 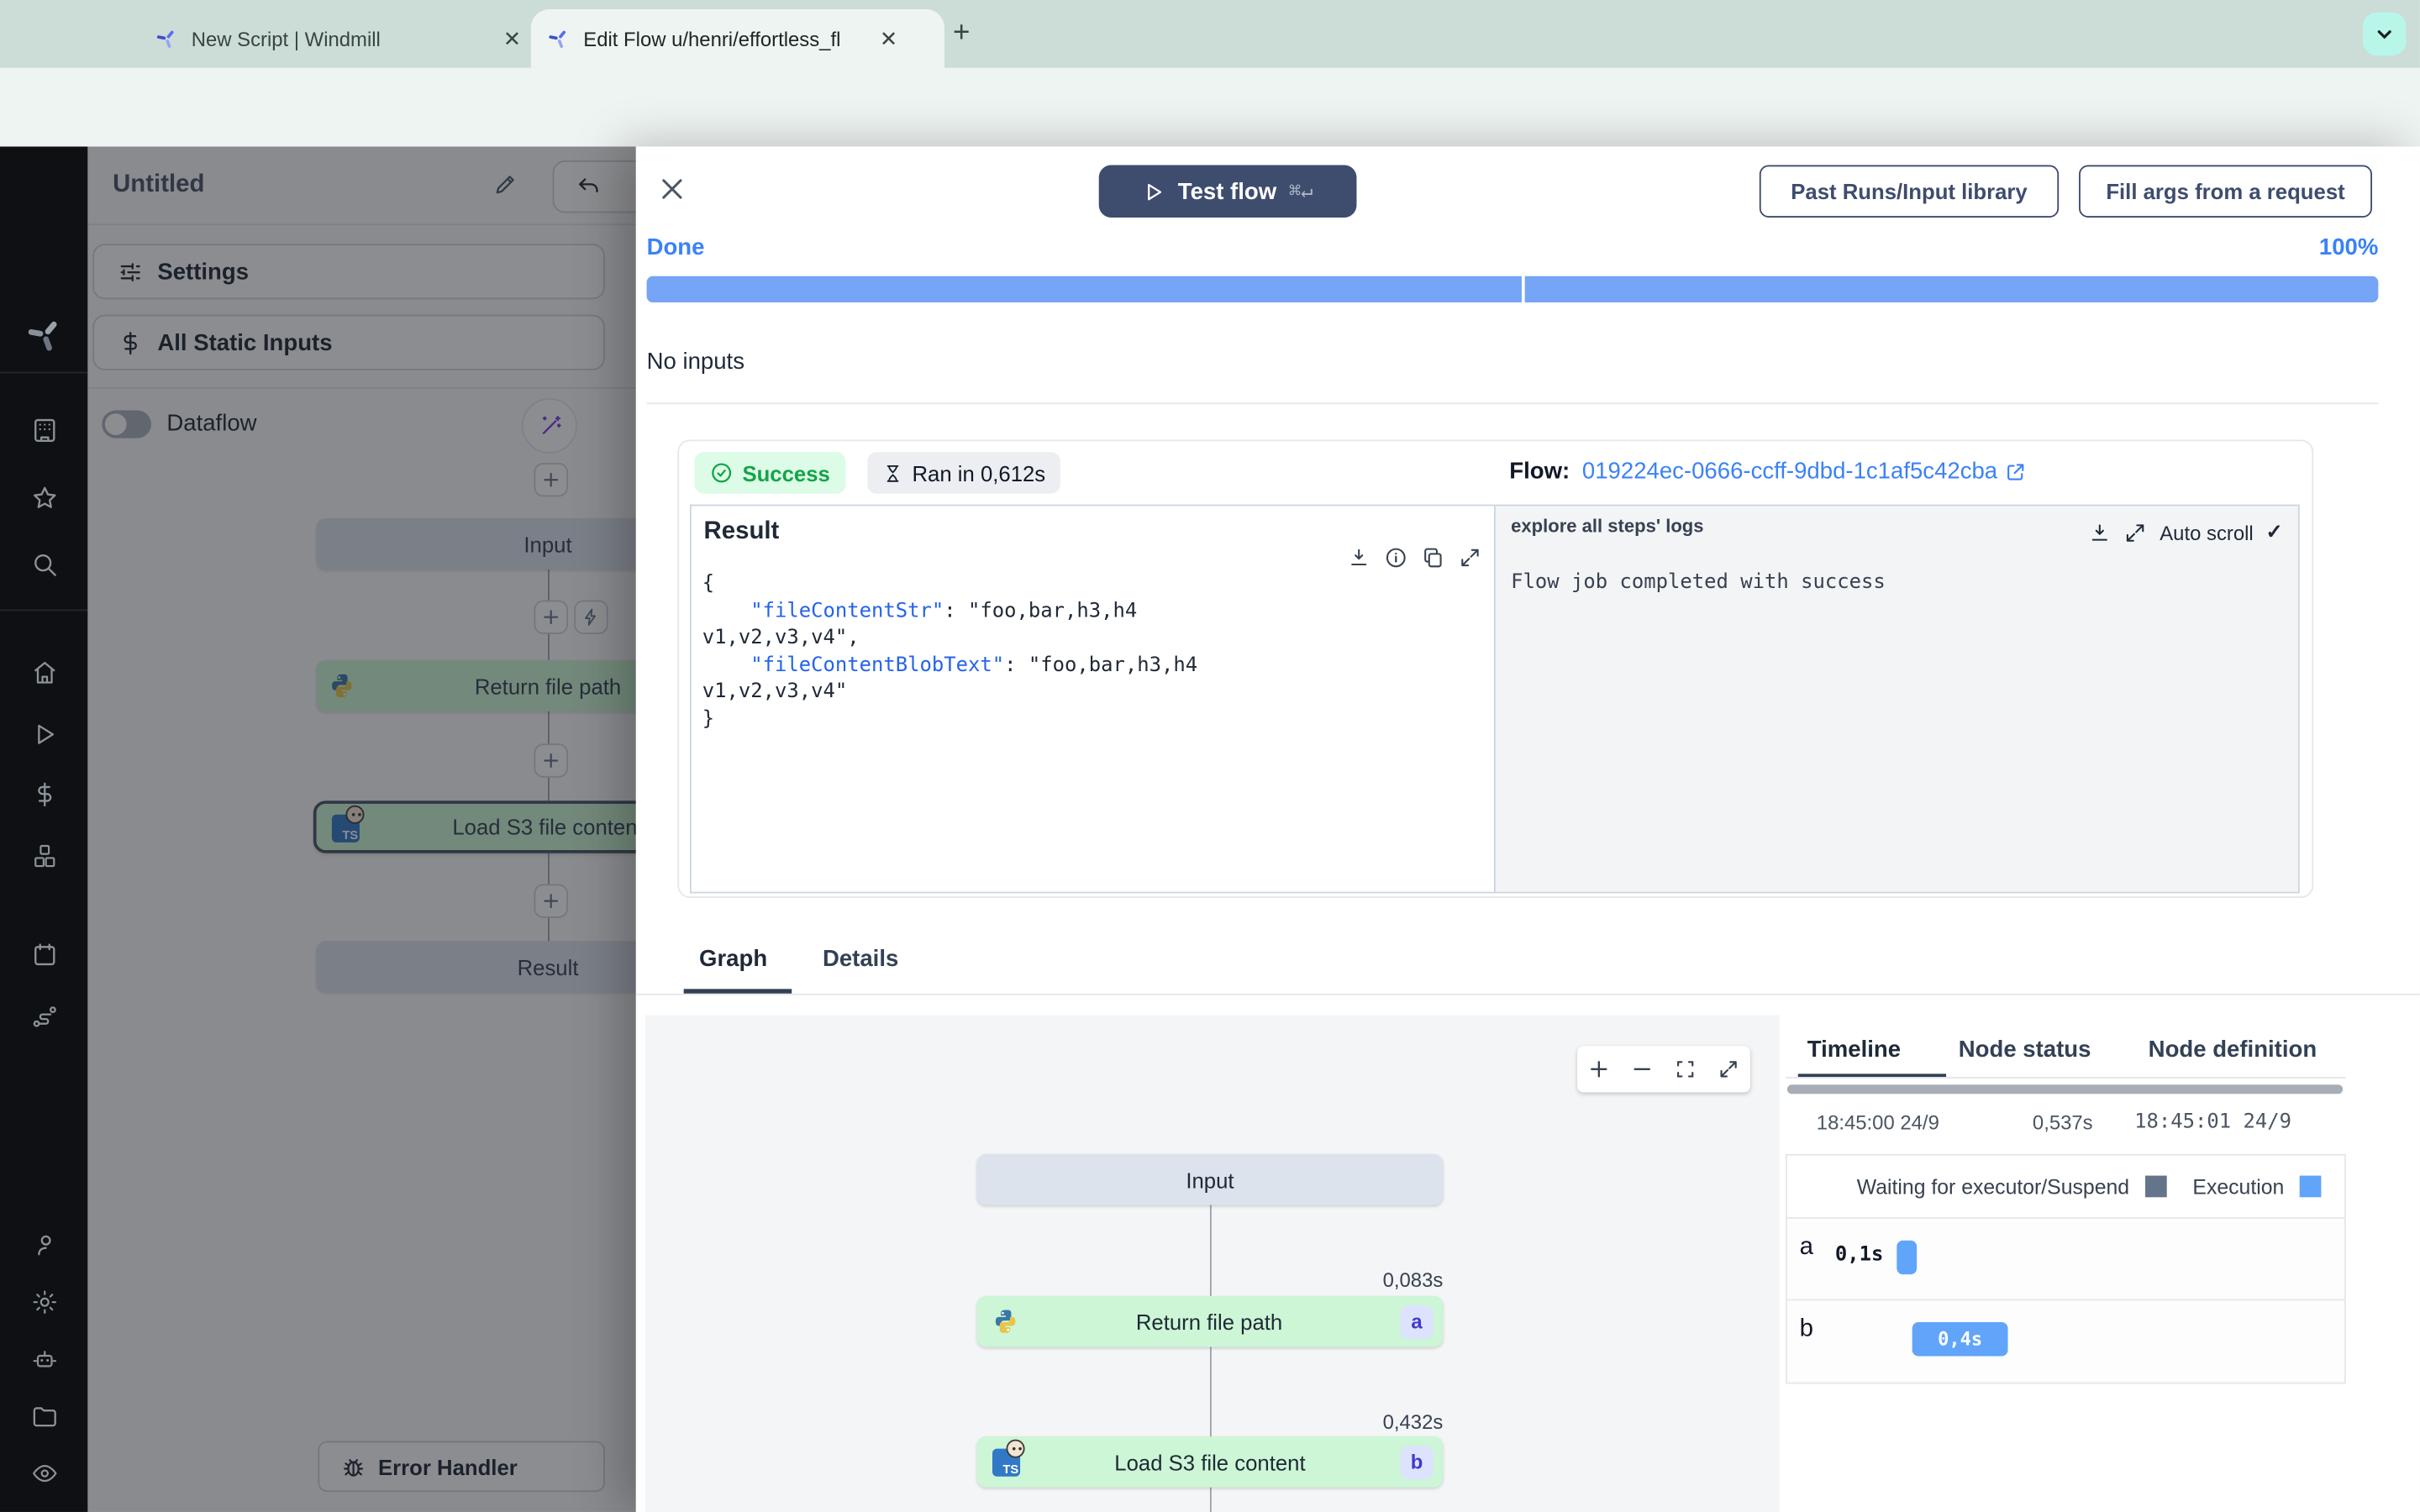 What do you see at coordinates (2310, 1186) in the screenshot?
I see `legend-execution-swatch` at bounding box center [2310, 1186].